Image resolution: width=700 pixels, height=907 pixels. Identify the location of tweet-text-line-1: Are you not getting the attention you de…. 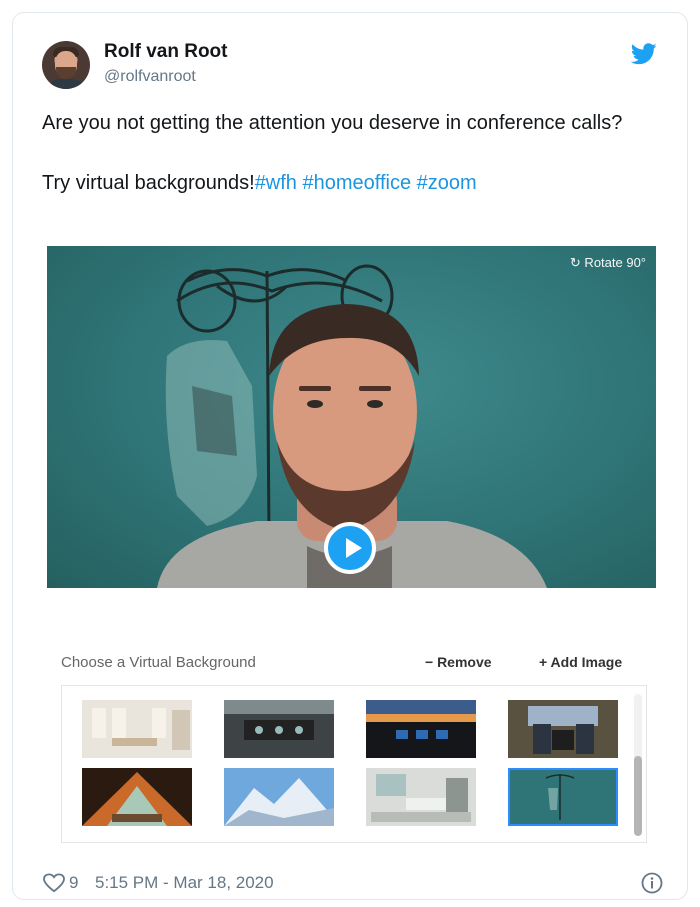
(332, 123).